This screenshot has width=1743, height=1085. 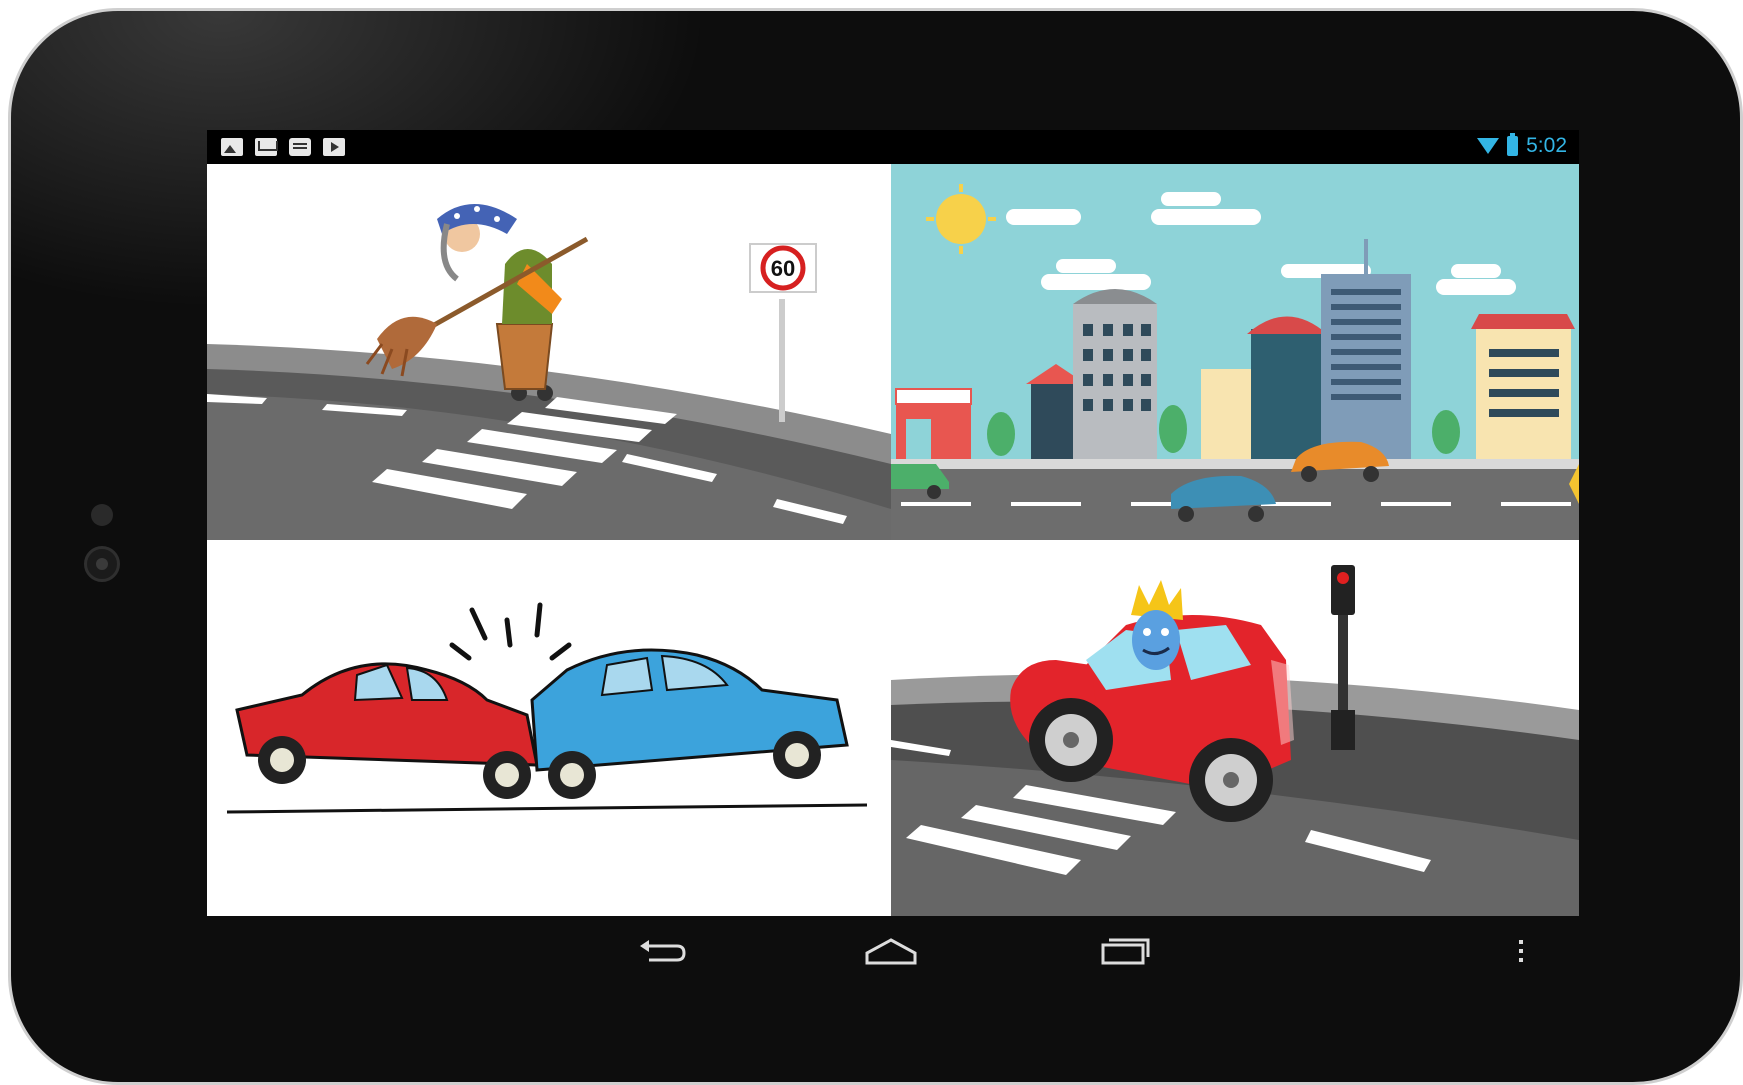 I want to click on navigation-bar, so click(x=871, y=951).